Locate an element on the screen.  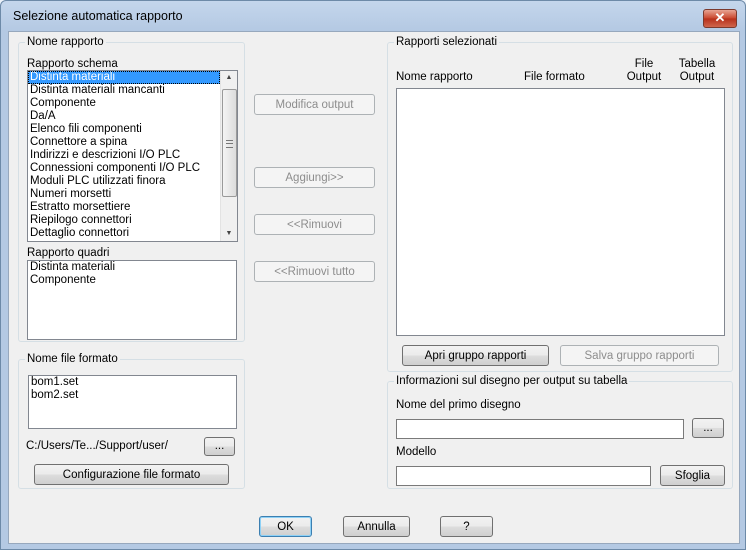
format-file-item: bom1.set is located at coordinates (132, 382).